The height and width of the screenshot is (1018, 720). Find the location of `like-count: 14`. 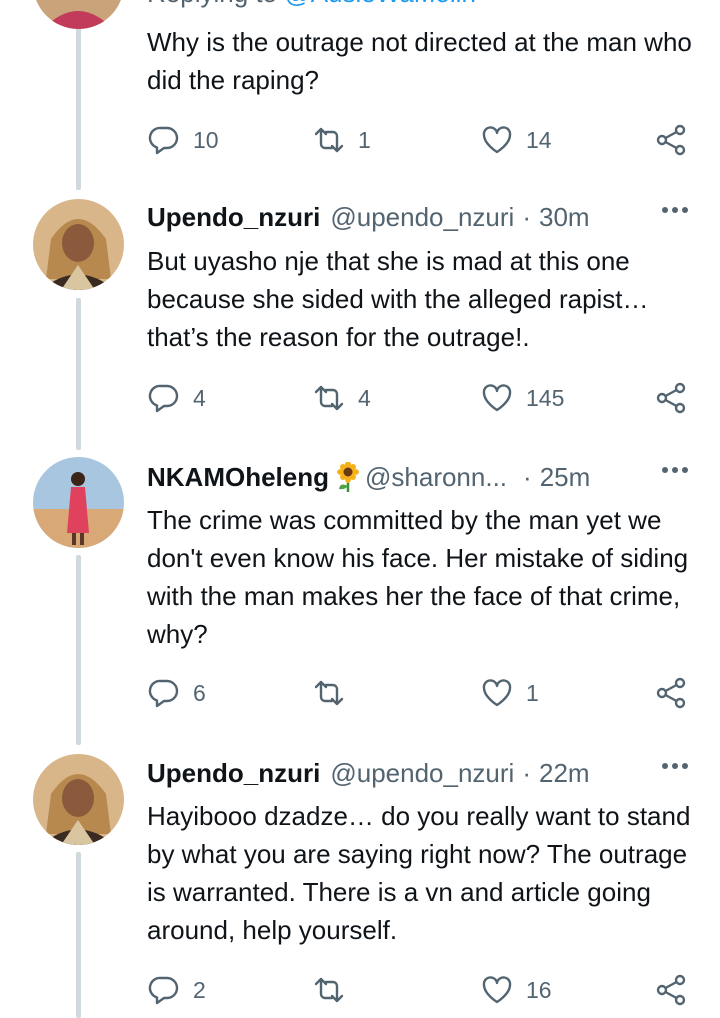

like-count: 14 is located at coordinates (539, 139).